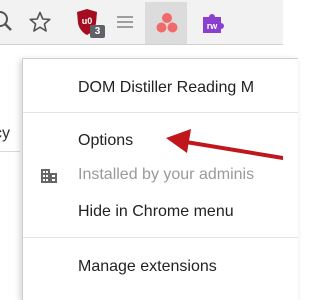 This screenshot has width=320, height=300. What do you see at coordinates (160, 141) in the screenshot?
I see `menu-item-options: Options` at bounding box center [160, 141].